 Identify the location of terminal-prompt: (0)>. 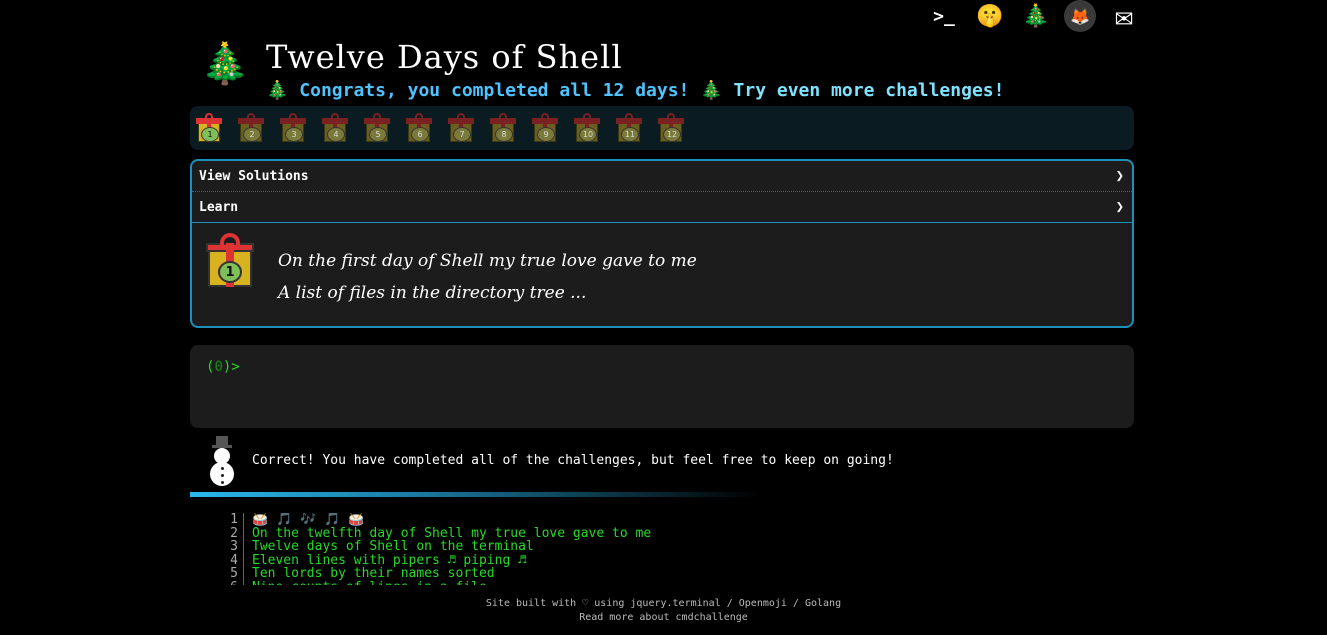
(223, 367).